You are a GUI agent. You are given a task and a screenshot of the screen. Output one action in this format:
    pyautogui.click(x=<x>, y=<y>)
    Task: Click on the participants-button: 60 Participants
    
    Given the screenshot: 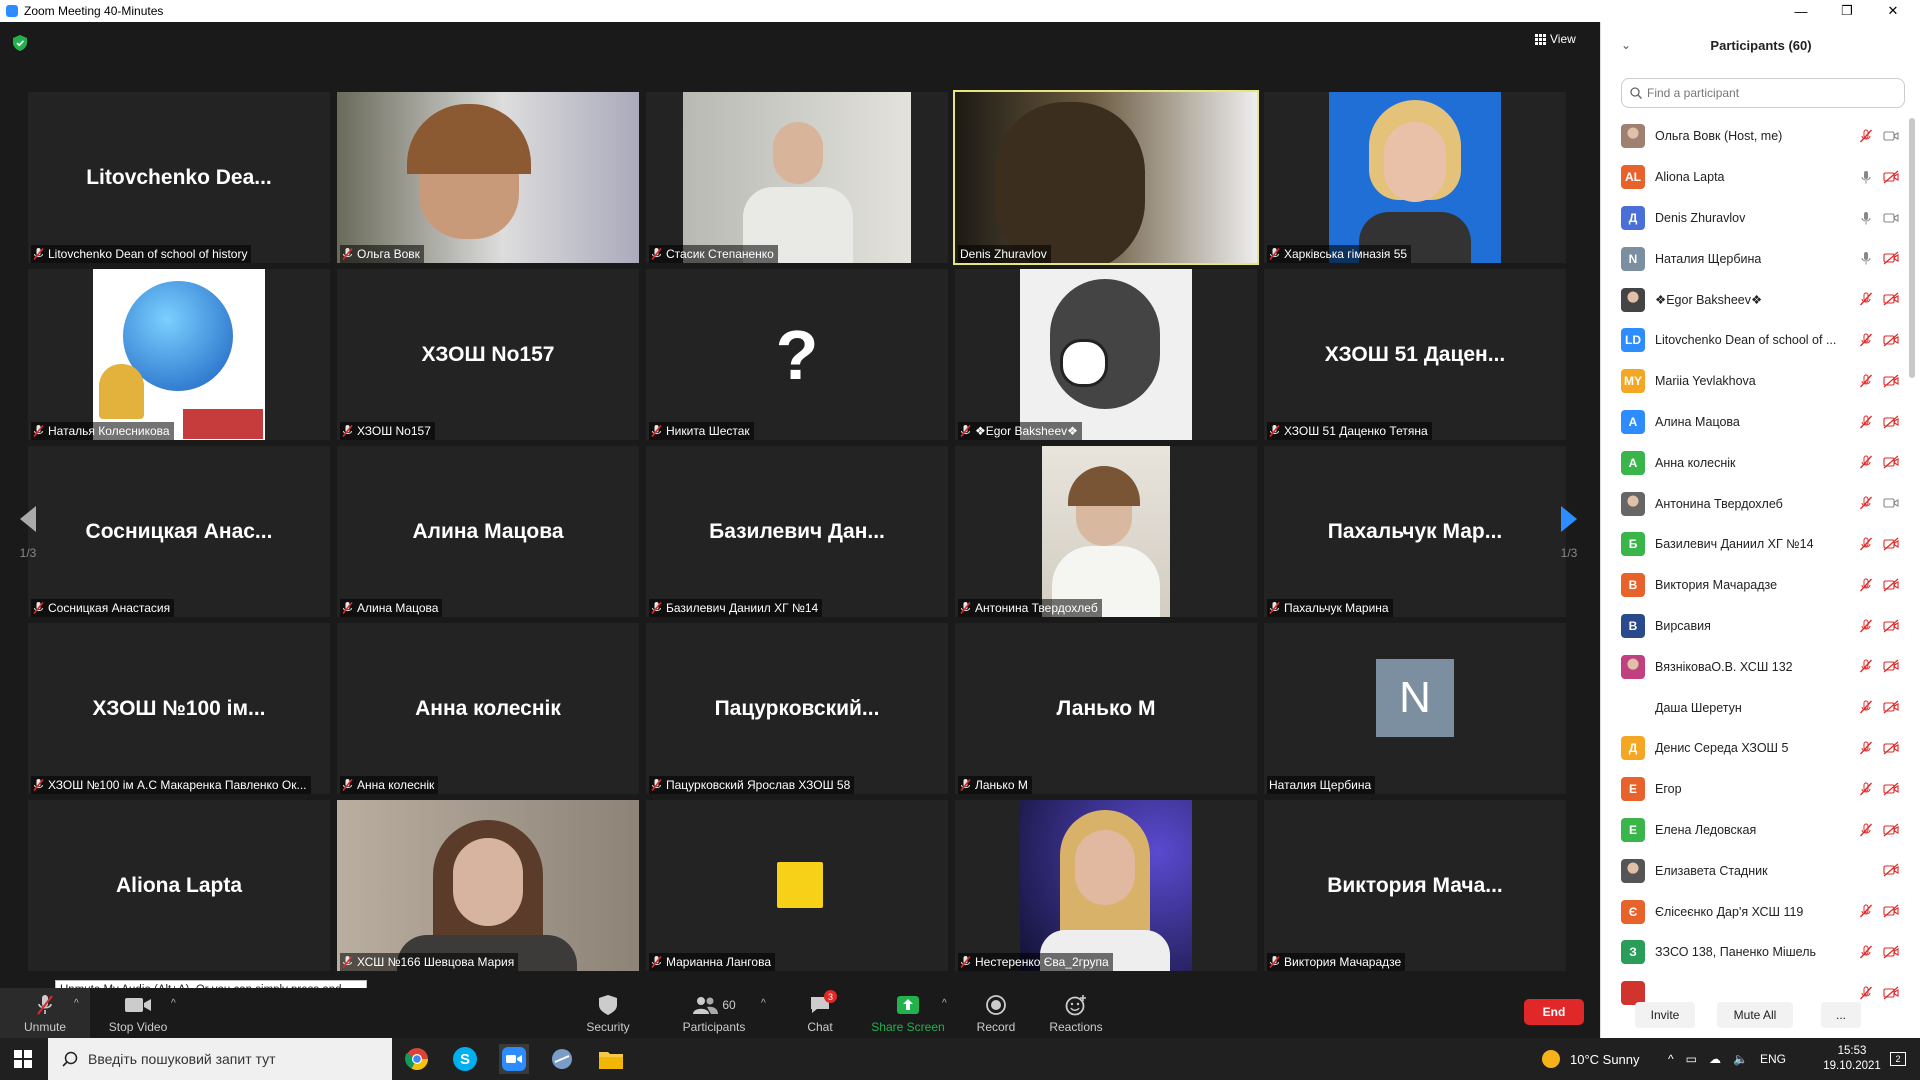 What is the action you would take?
    pyautogui.click(x=714, y=1013)
    